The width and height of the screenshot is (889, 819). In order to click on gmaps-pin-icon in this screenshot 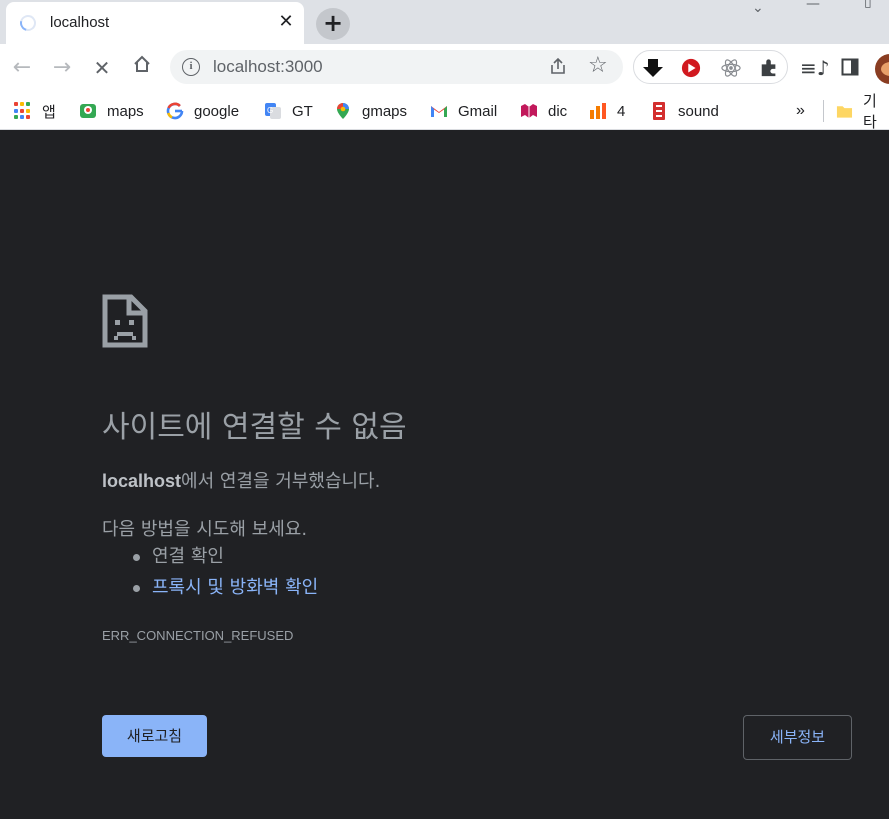, I will do `click(343, 111)`.